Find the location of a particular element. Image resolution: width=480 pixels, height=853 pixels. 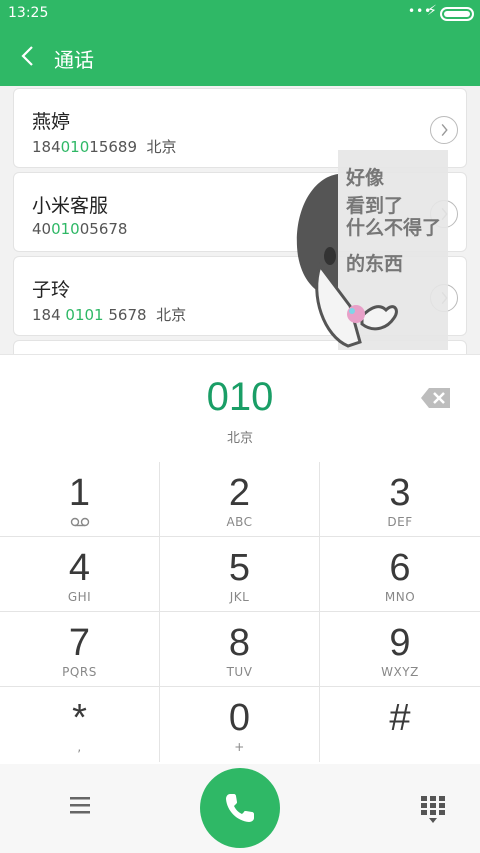

contact-name: 小米客服 is located at coordinates (70, 206).